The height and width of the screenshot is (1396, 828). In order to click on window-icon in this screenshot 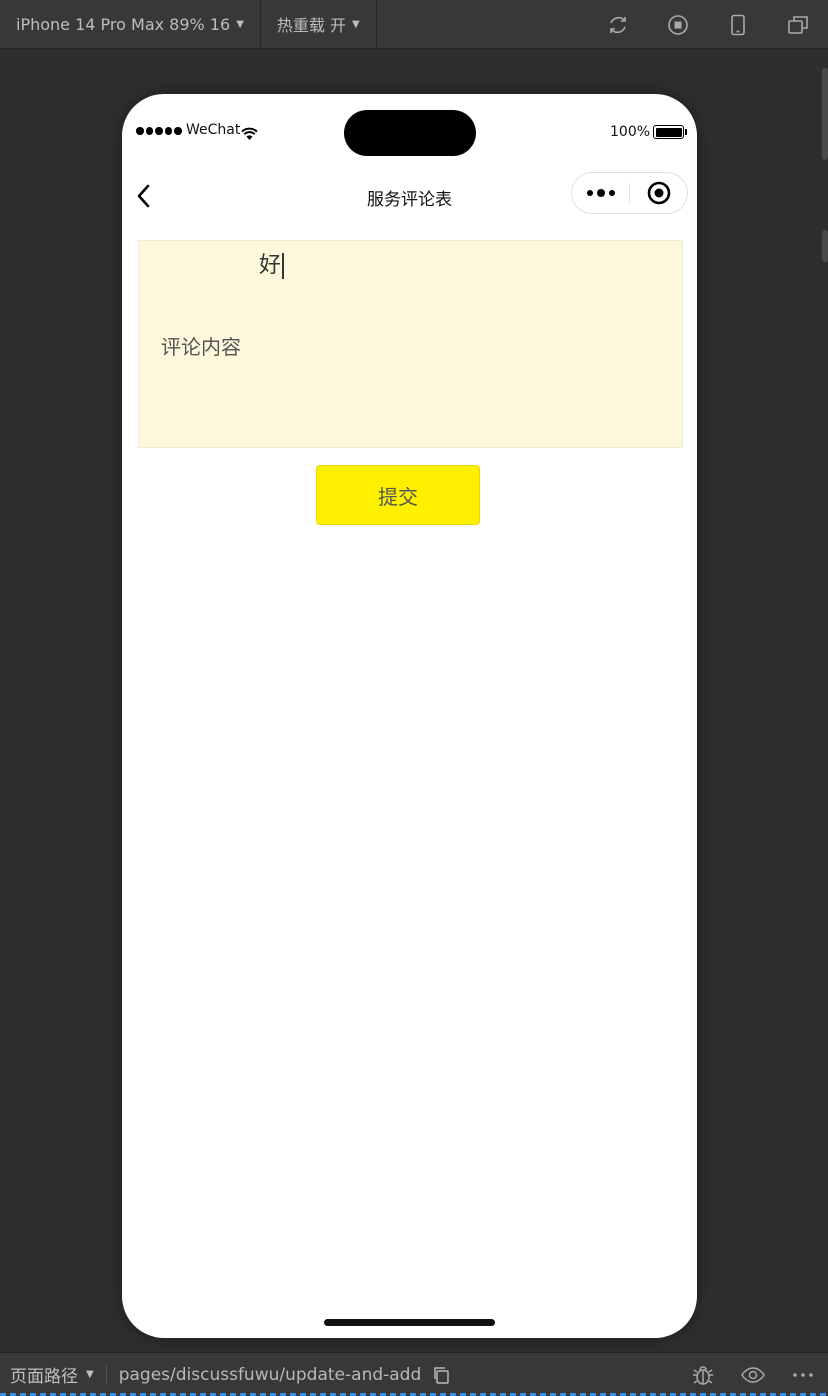, I will do `click(798, 24)`.